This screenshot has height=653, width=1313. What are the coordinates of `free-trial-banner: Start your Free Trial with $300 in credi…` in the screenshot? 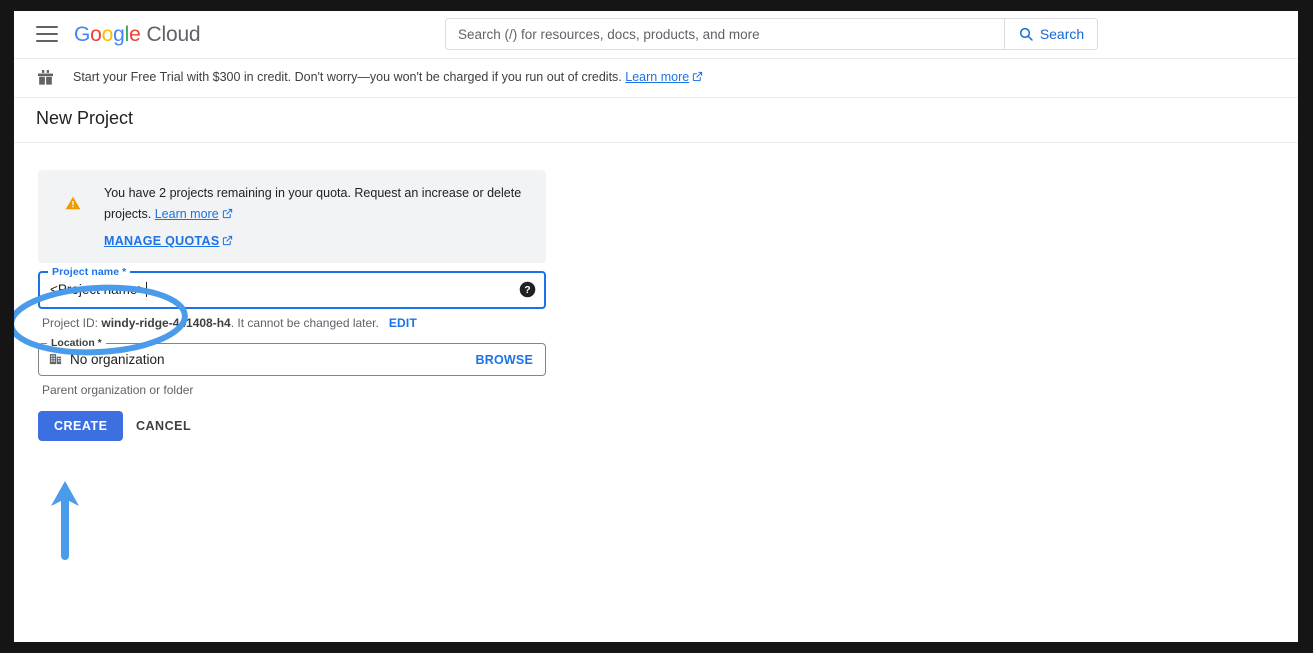 It's located at (656, 78).